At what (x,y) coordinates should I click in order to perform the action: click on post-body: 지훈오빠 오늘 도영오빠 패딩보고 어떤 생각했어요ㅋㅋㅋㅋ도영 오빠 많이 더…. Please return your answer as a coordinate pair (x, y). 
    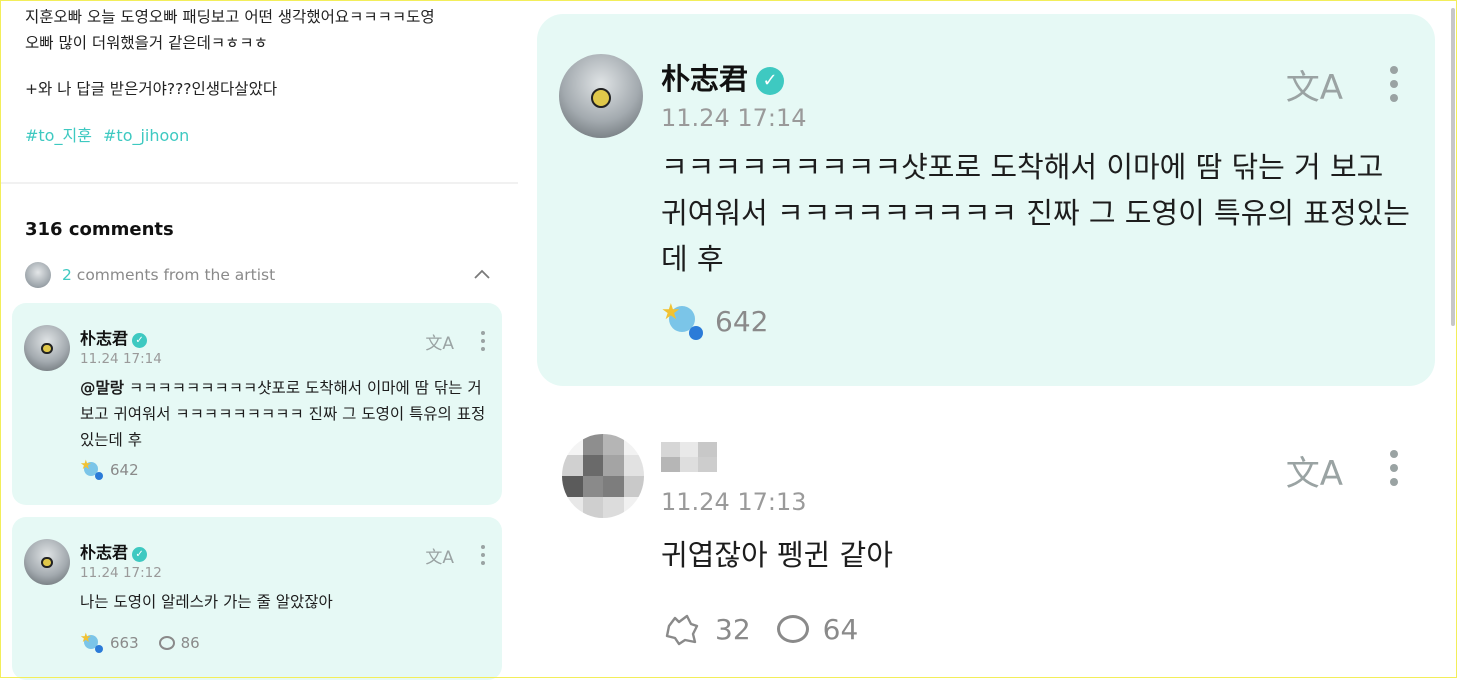
    Looking at the image, I should click on (260, 53).